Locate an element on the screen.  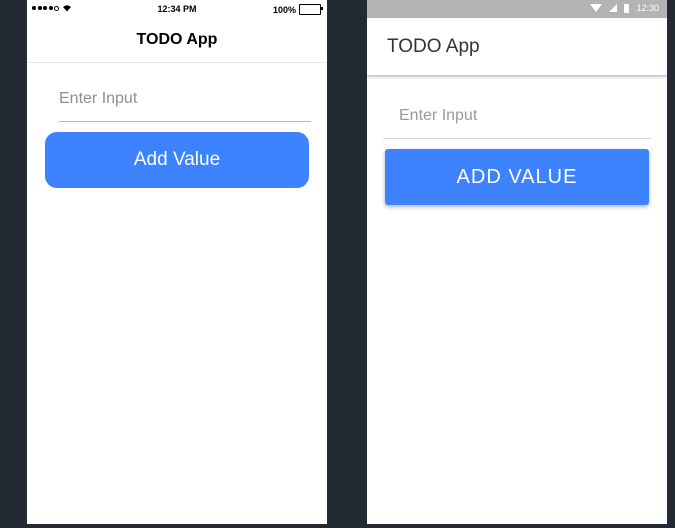
android-add-value-button: ADD VALUE is located at coordinates (517, 177).